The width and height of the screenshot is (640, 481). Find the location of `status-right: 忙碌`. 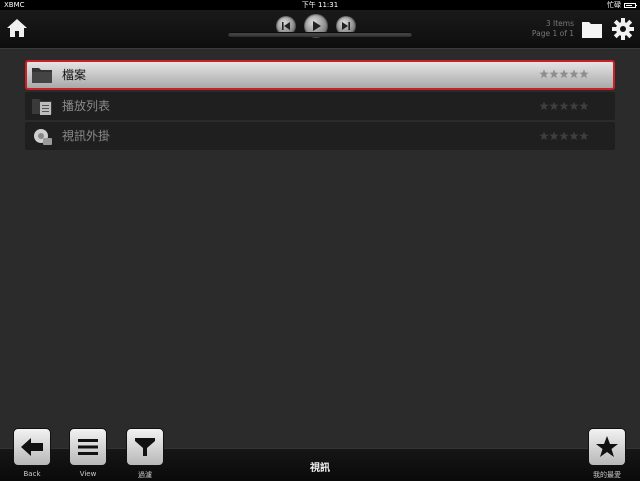

status-right: 忙碌 is located at coordinates (622, 5).